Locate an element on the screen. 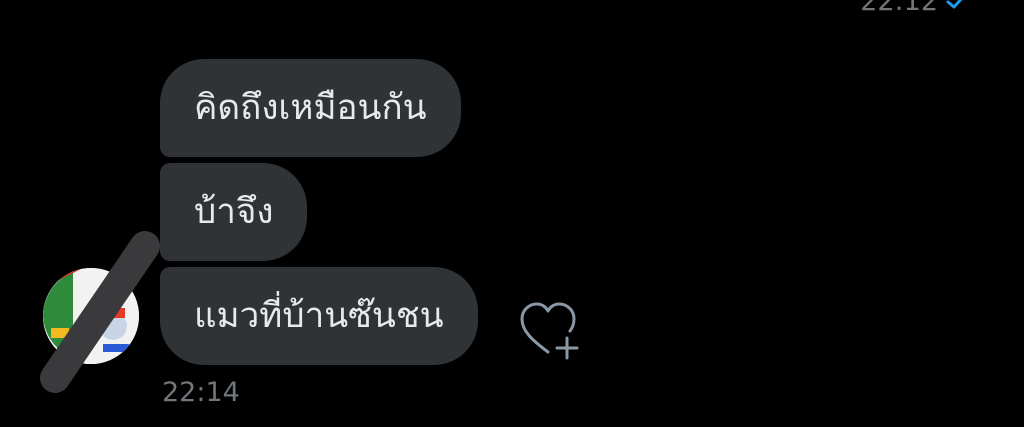  previous-message-time: 22:12 is located at coordinates (899, 8).